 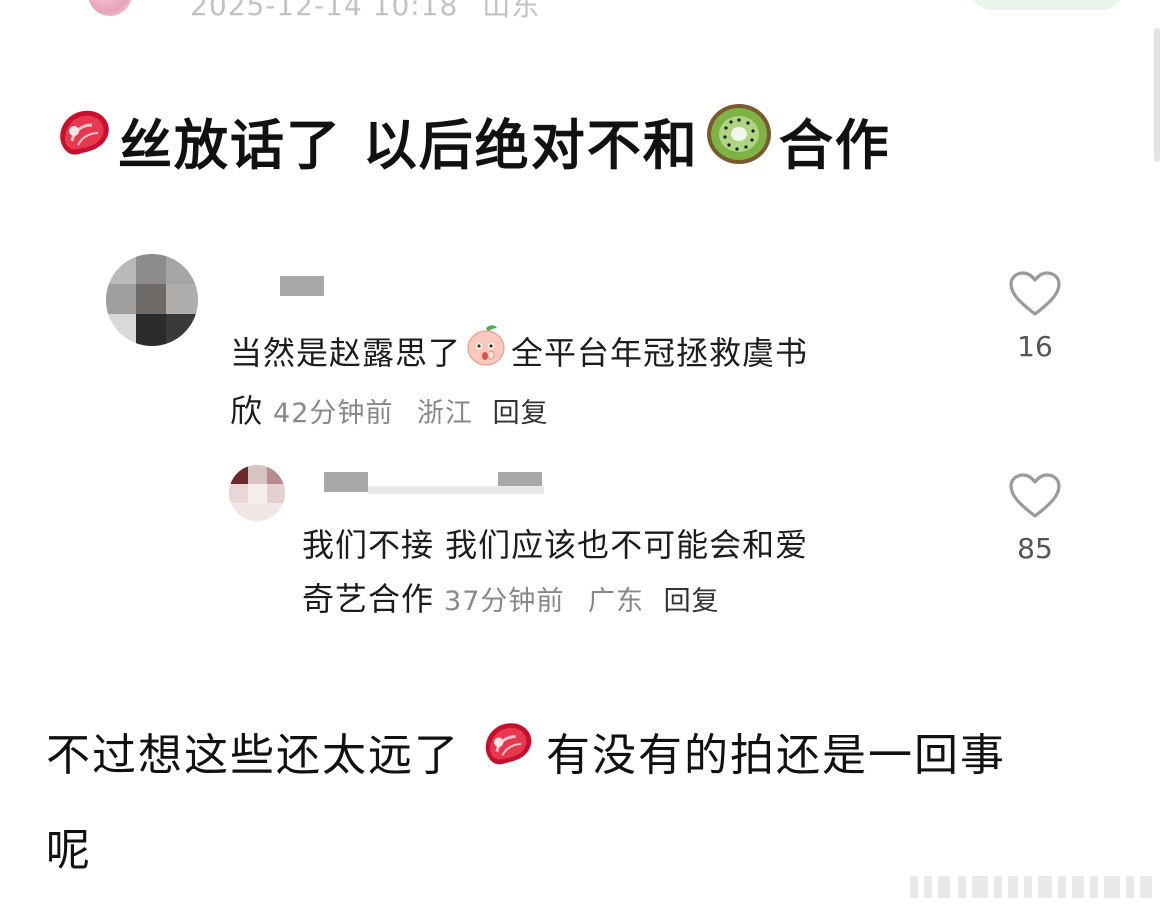 I want to click on reply-name-faint, so click(x=456, y=490).